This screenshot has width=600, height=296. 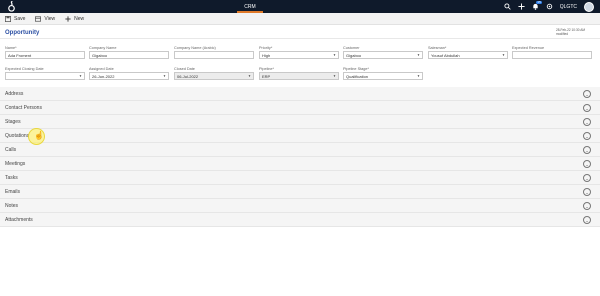 I want to click on section-address: Address ⌄, so click(x=300, y=94).